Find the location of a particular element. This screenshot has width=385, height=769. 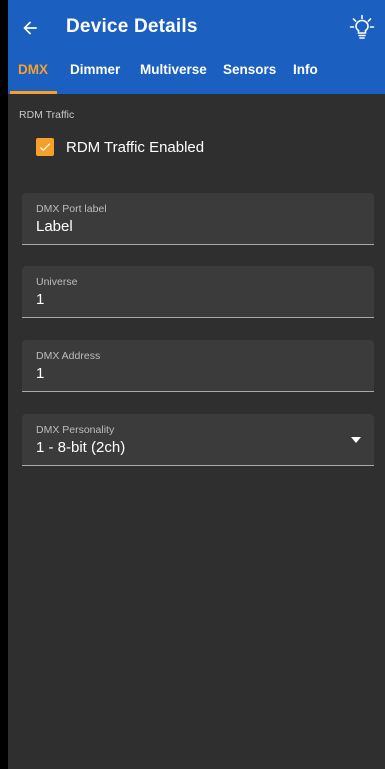

universe-field: Universe 1 is located at coordinates (198, 292).